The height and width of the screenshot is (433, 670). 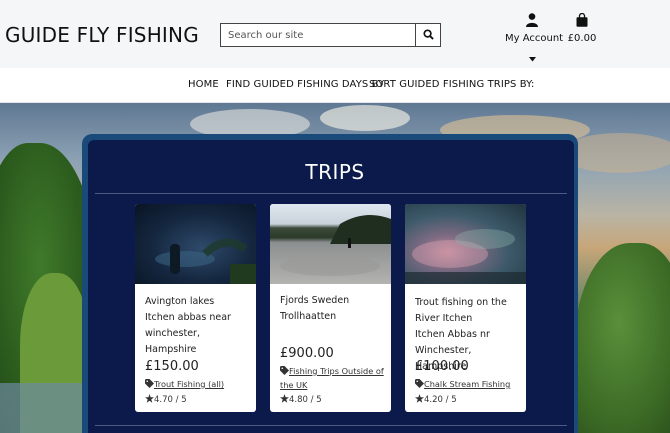 I want to click on my-account-menu: My Account, so click(x=534, y=39).